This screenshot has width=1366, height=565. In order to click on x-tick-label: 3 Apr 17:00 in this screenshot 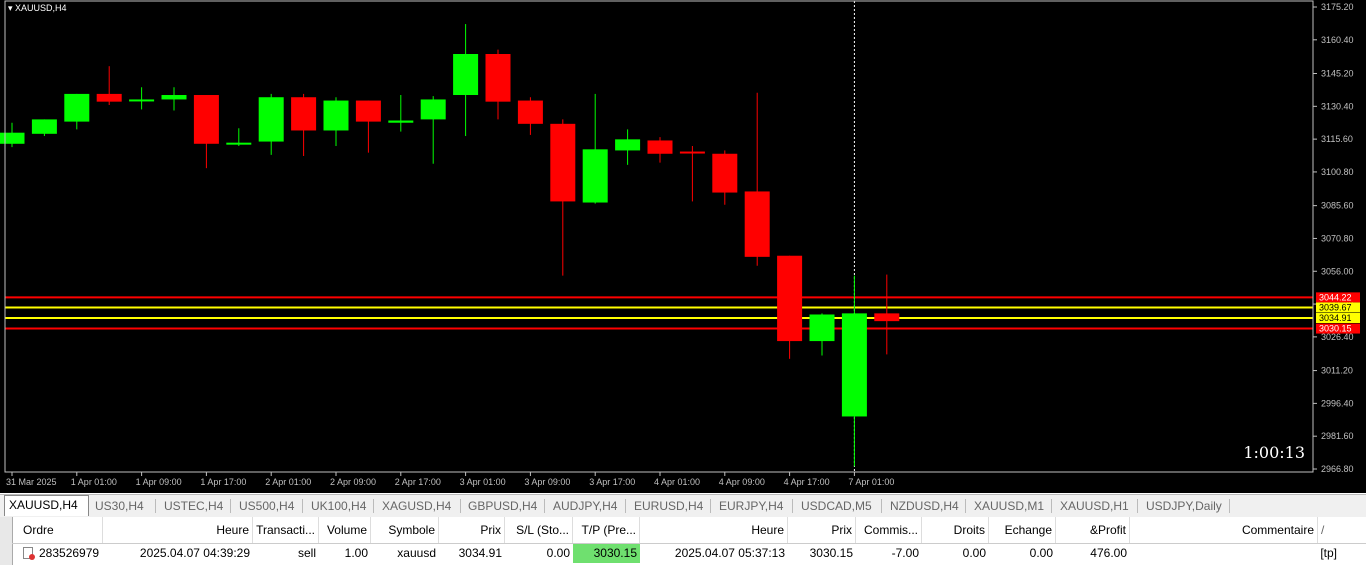, I will do `click(612, 482)`.